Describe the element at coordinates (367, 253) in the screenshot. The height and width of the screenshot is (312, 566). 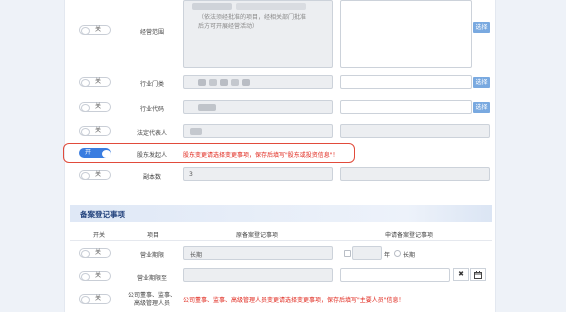
I see `business-term-years-input` at that location.